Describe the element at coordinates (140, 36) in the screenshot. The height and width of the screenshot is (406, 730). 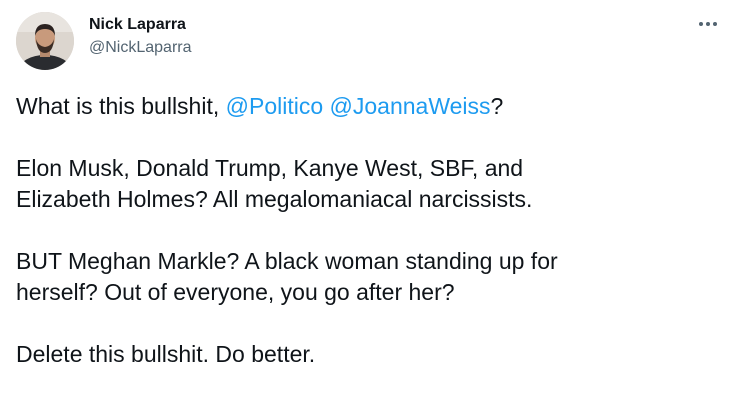
I see `author-identity: Nick Laparra @NickLaparra` at that location.